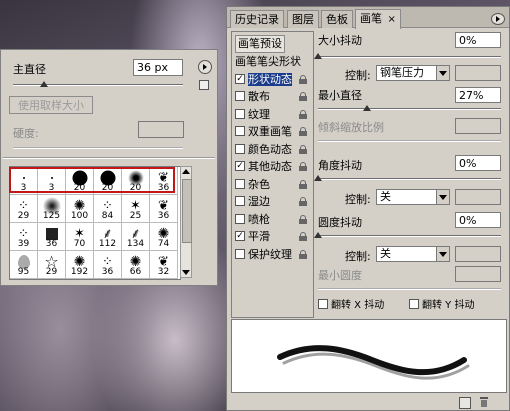  Describe the element at coordinates (478, 163) in the screenshot. I see `angle-jitter-input: 0%` at that location.